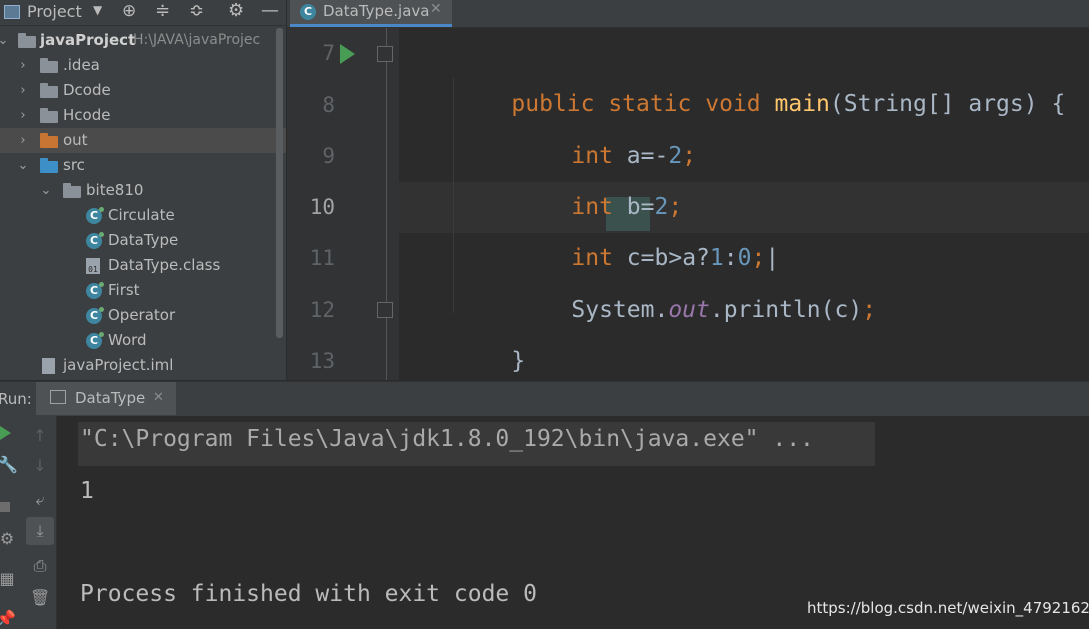 Image resolution: width=1089 pixels, height=629 pixels. I want to click on tree-item-label: Word, so click(127, 340).